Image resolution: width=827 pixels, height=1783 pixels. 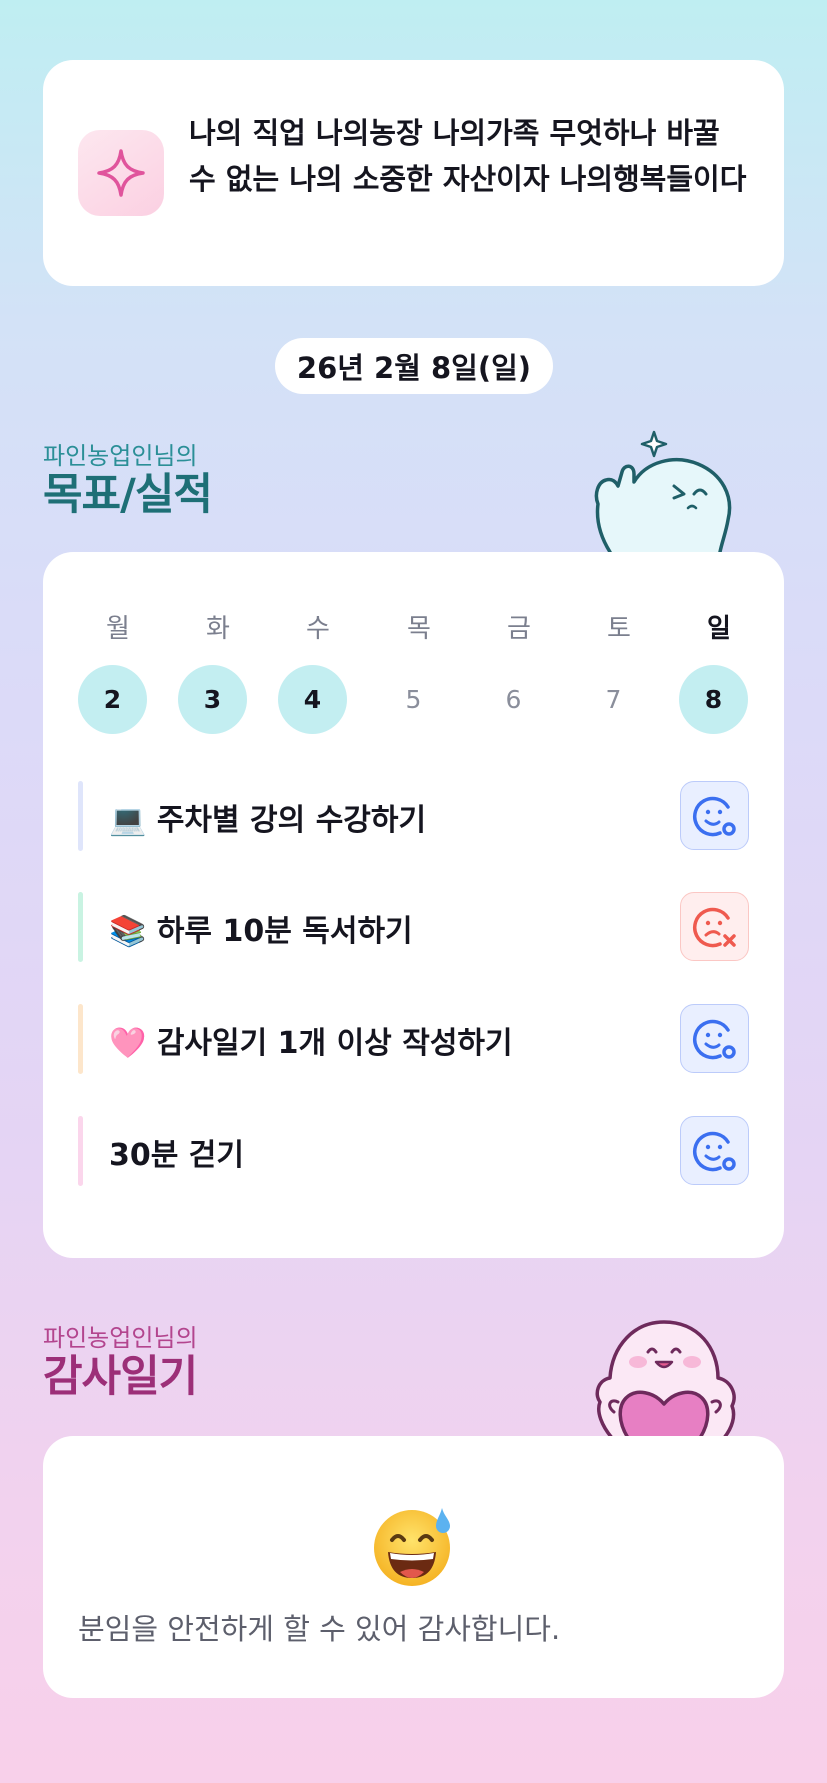 I want to click on weekday-thu: 목, so click(x=419, y=629).